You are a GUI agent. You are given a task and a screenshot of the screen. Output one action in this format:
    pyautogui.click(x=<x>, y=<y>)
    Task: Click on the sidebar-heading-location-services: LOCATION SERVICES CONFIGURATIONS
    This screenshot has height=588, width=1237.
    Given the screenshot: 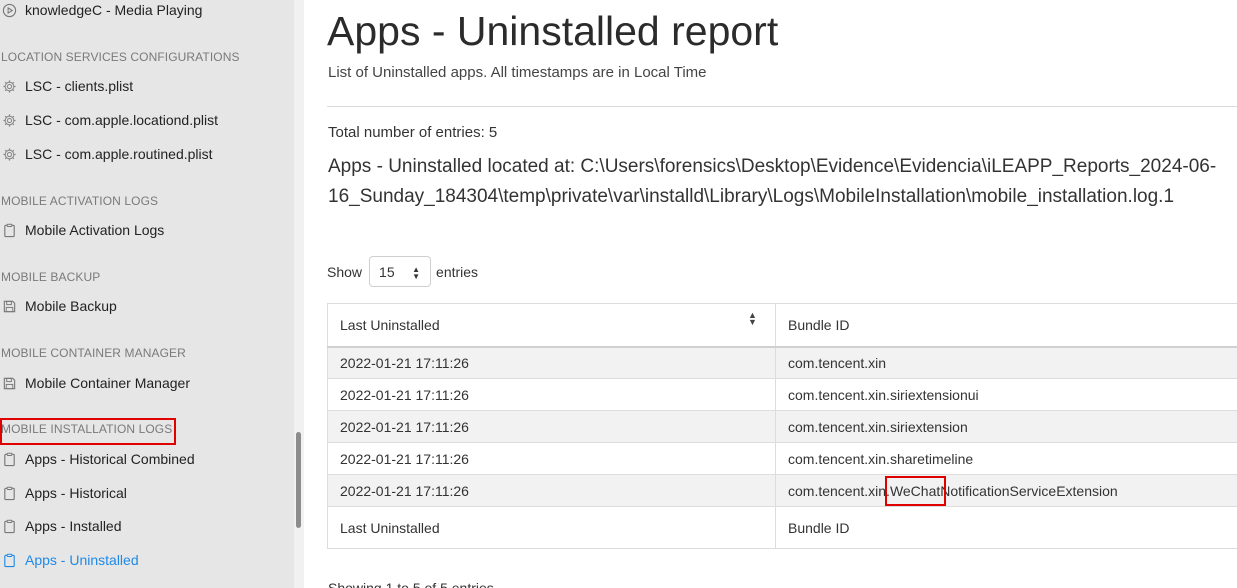 What is the action you would take?
    pyautogui.click(x=120, y=57)
    